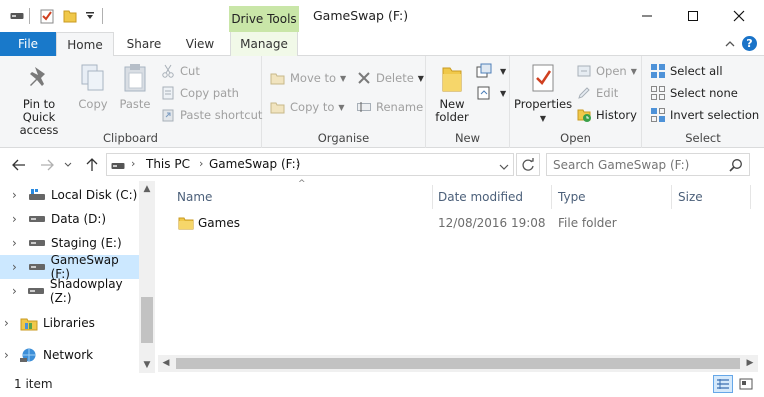 Image resolution: width=764 pixels, height=397 pixels. What do you see at coordinates (389, 107) in the screenshot?
I see `rename-button: Rename` at bounding box center [389, 107].